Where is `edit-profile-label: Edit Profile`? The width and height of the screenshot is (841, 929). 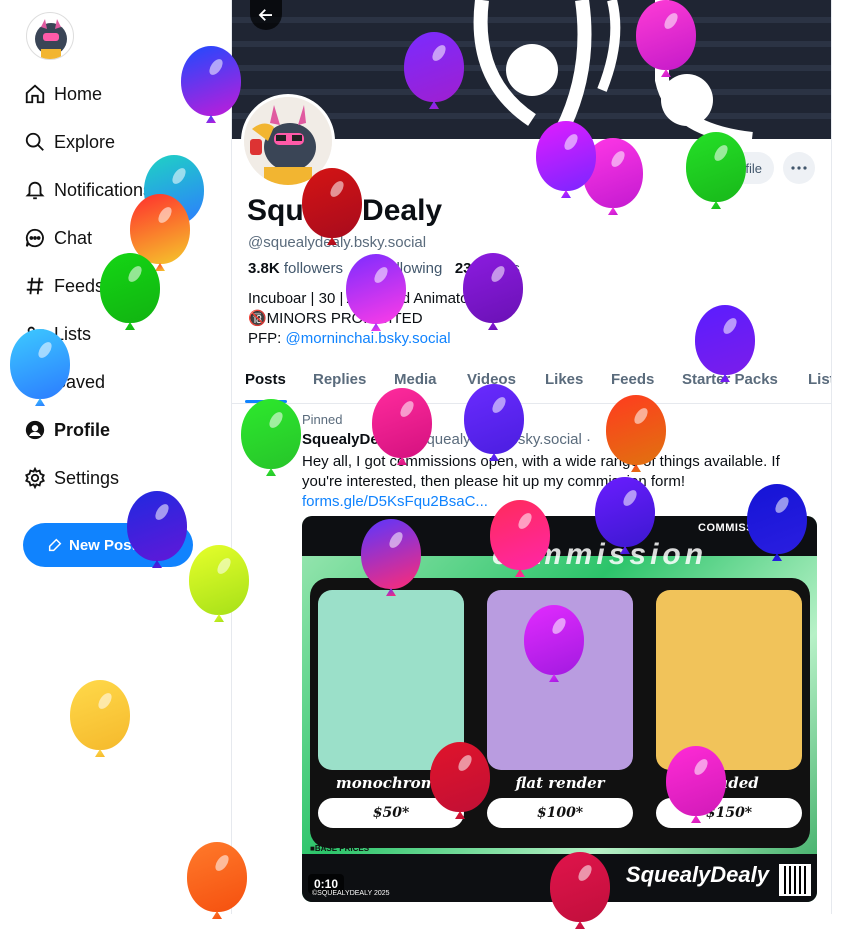 edit-profile-label: Edit Profile is located at coordinates (730, 168).